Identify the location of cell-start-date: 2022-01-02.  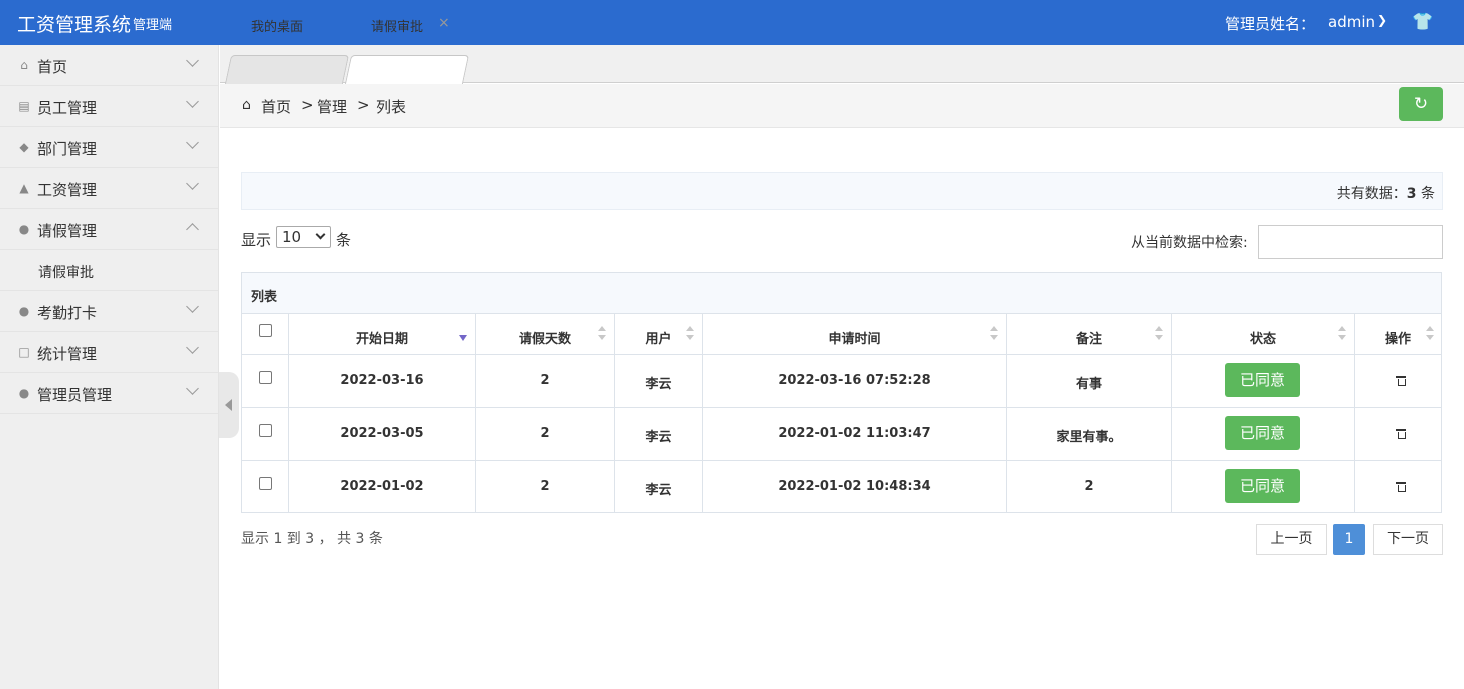
(382, 486).